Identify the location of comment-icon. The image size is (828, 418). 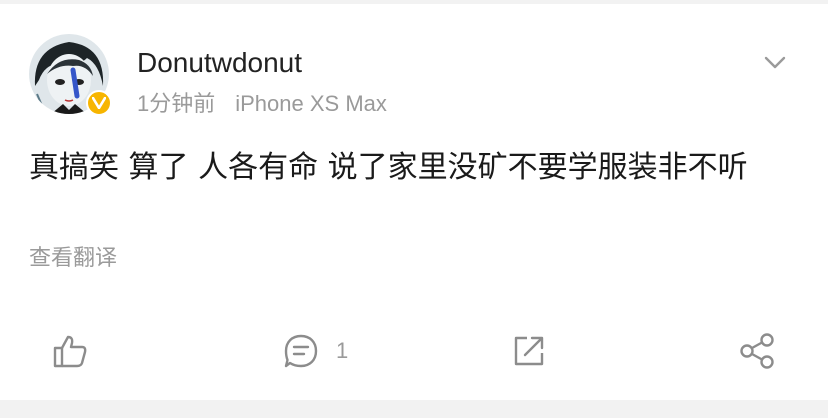
(301, 351).